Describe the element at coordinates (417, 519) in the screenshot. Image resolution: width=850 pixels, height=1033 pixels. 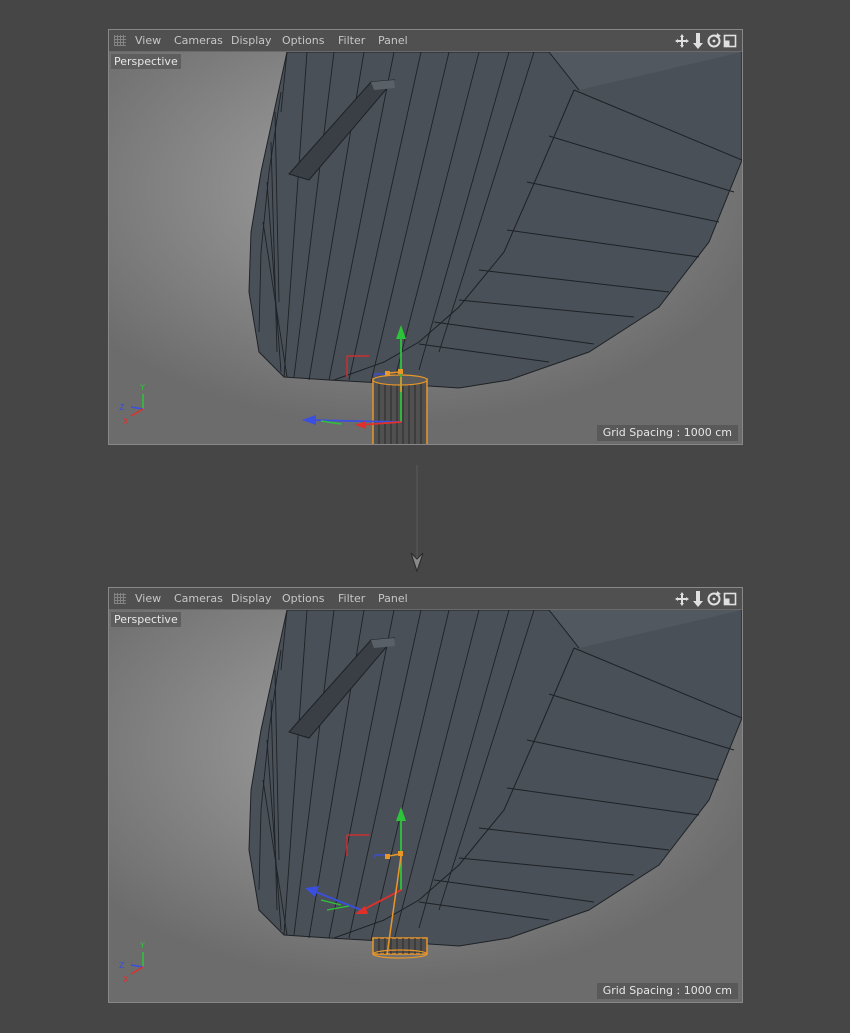
I see `down-arrow-icon` at that location.